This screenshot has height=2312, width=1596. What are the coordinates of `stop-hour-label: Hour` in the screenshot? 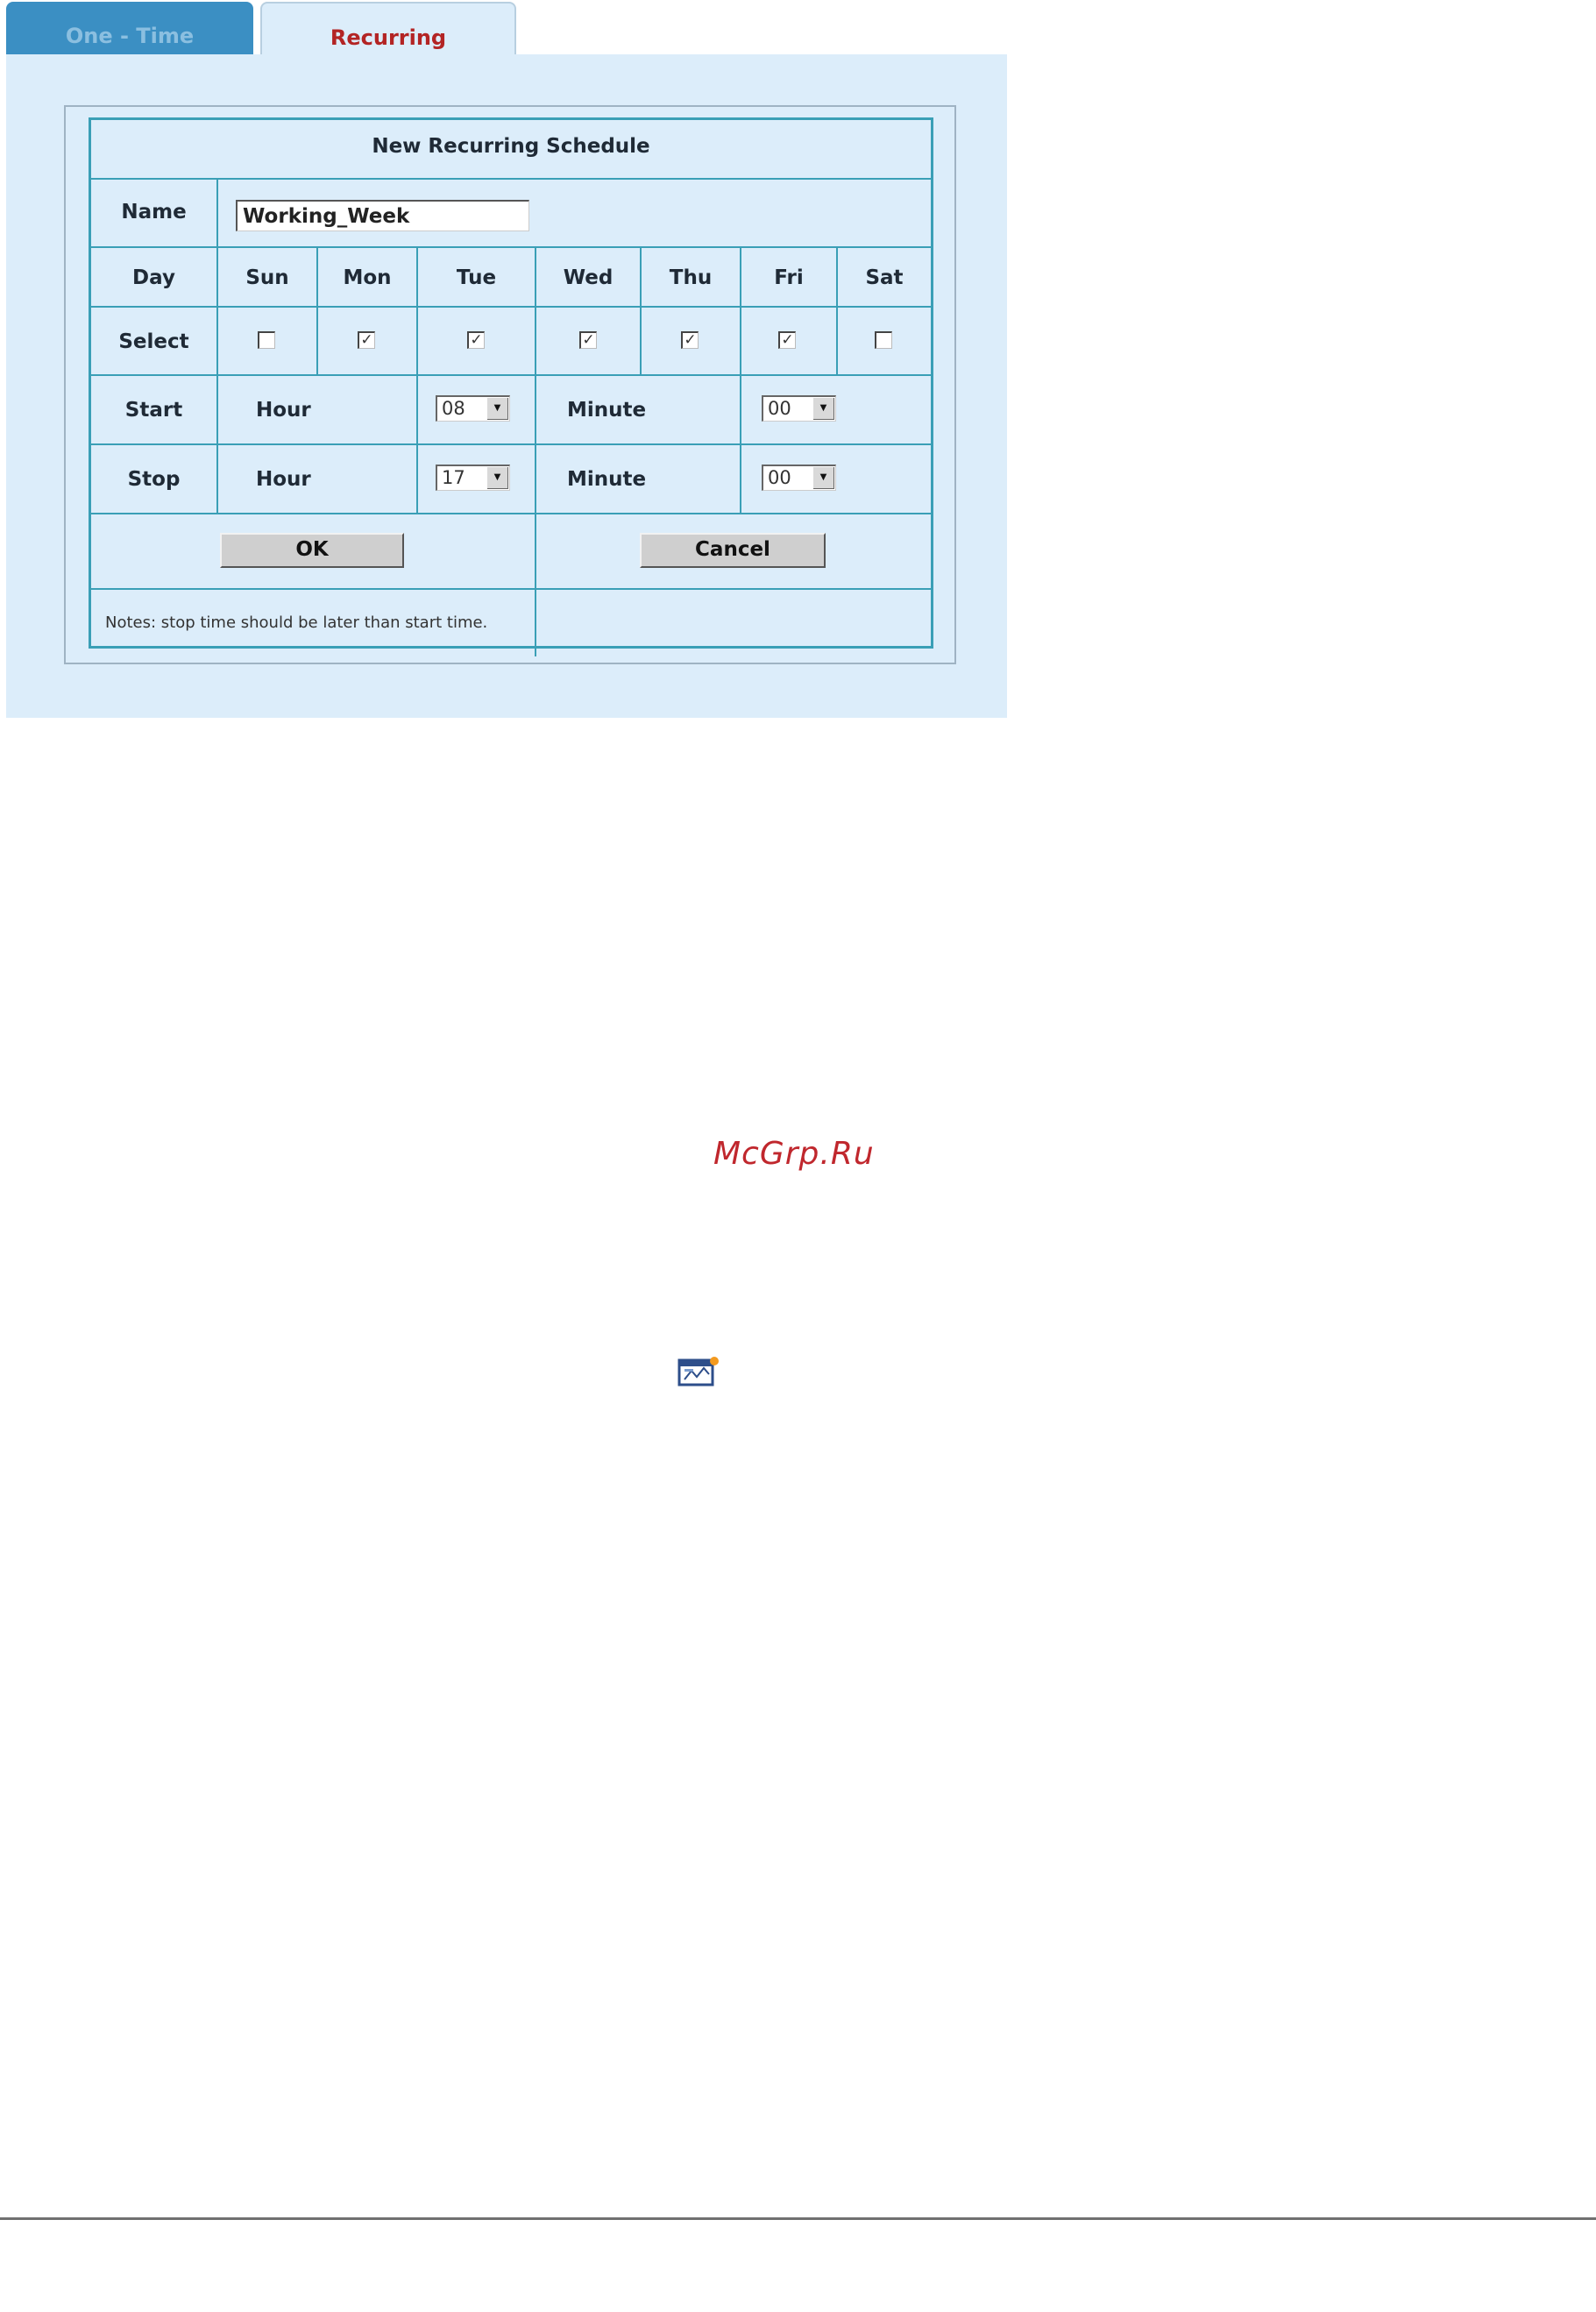 It's located at (283, 480).